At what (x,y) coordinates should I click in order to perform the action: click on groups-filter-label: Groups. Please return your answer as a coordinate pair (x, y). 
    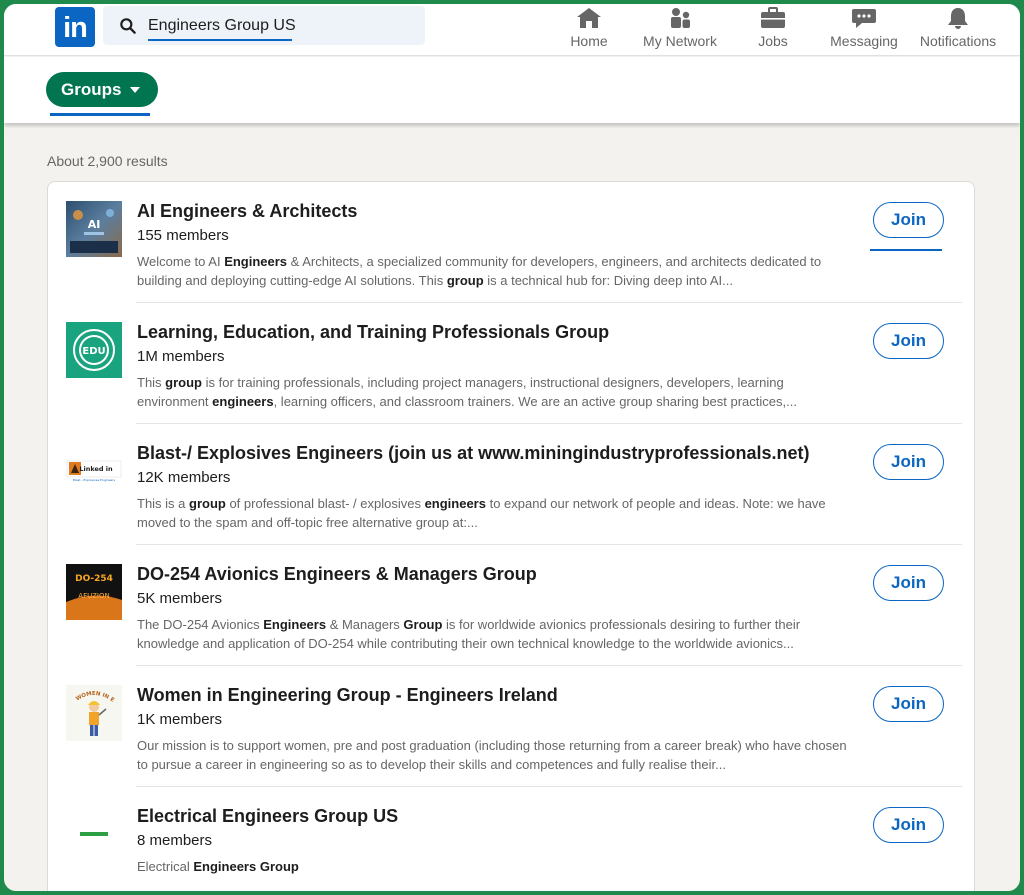
    Looking at the image, I should click on (91, 89).